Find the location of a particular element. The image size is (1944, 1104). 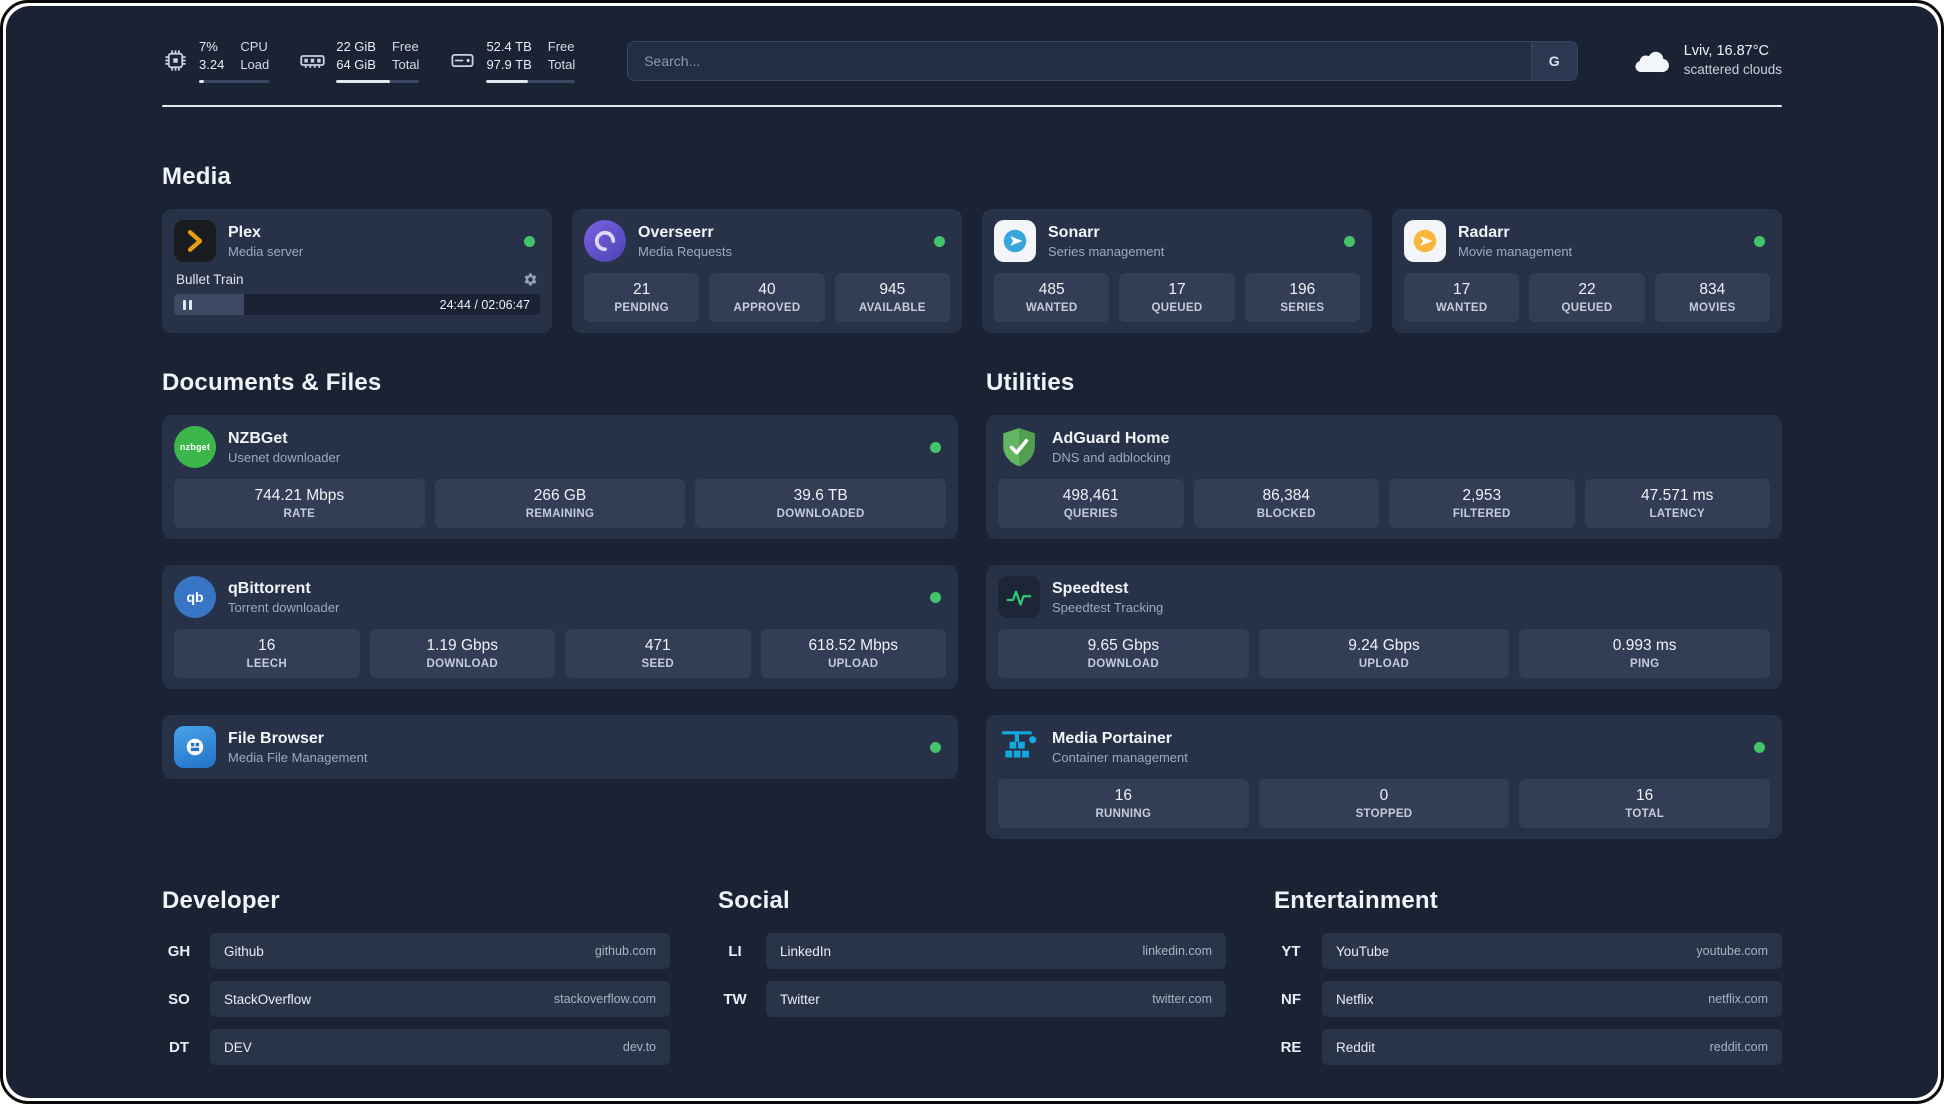

bookmark-row: GH Github github.com is located at coordinates (416, 951).